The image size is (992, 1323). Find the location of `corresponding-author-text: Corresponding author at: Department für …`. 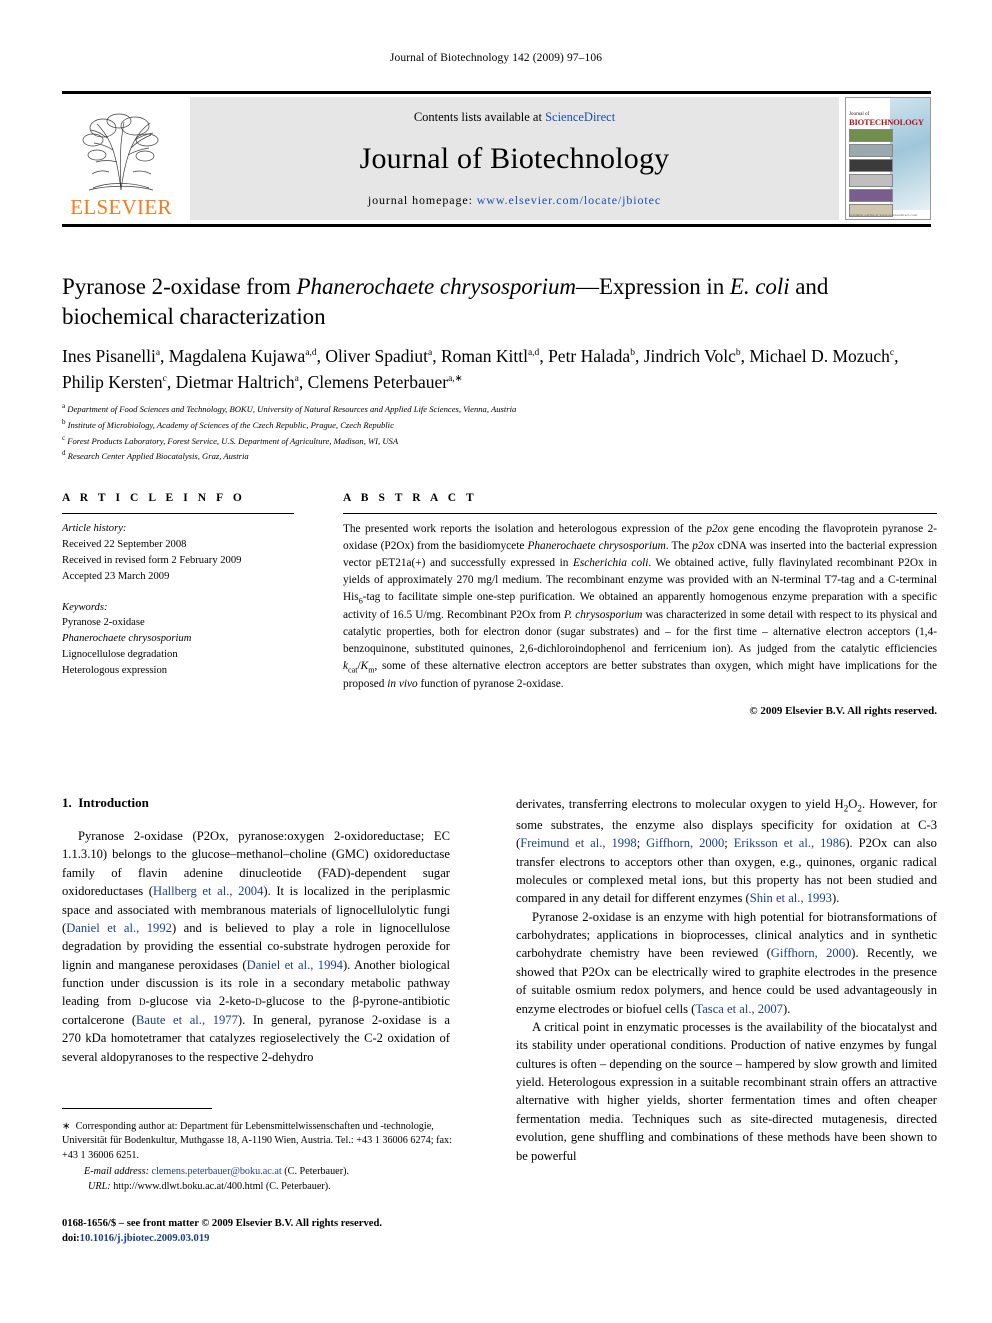

corresponding-author-text: Corresponding author at: Department für … is located at coordinates (257, 1141).